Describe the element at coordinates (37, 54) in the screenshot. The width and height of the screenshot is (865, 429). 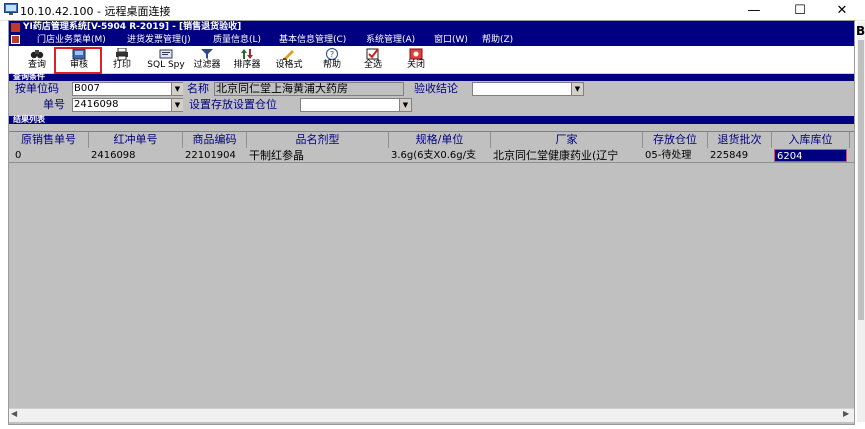
I see `binoculars-icon` at that location.